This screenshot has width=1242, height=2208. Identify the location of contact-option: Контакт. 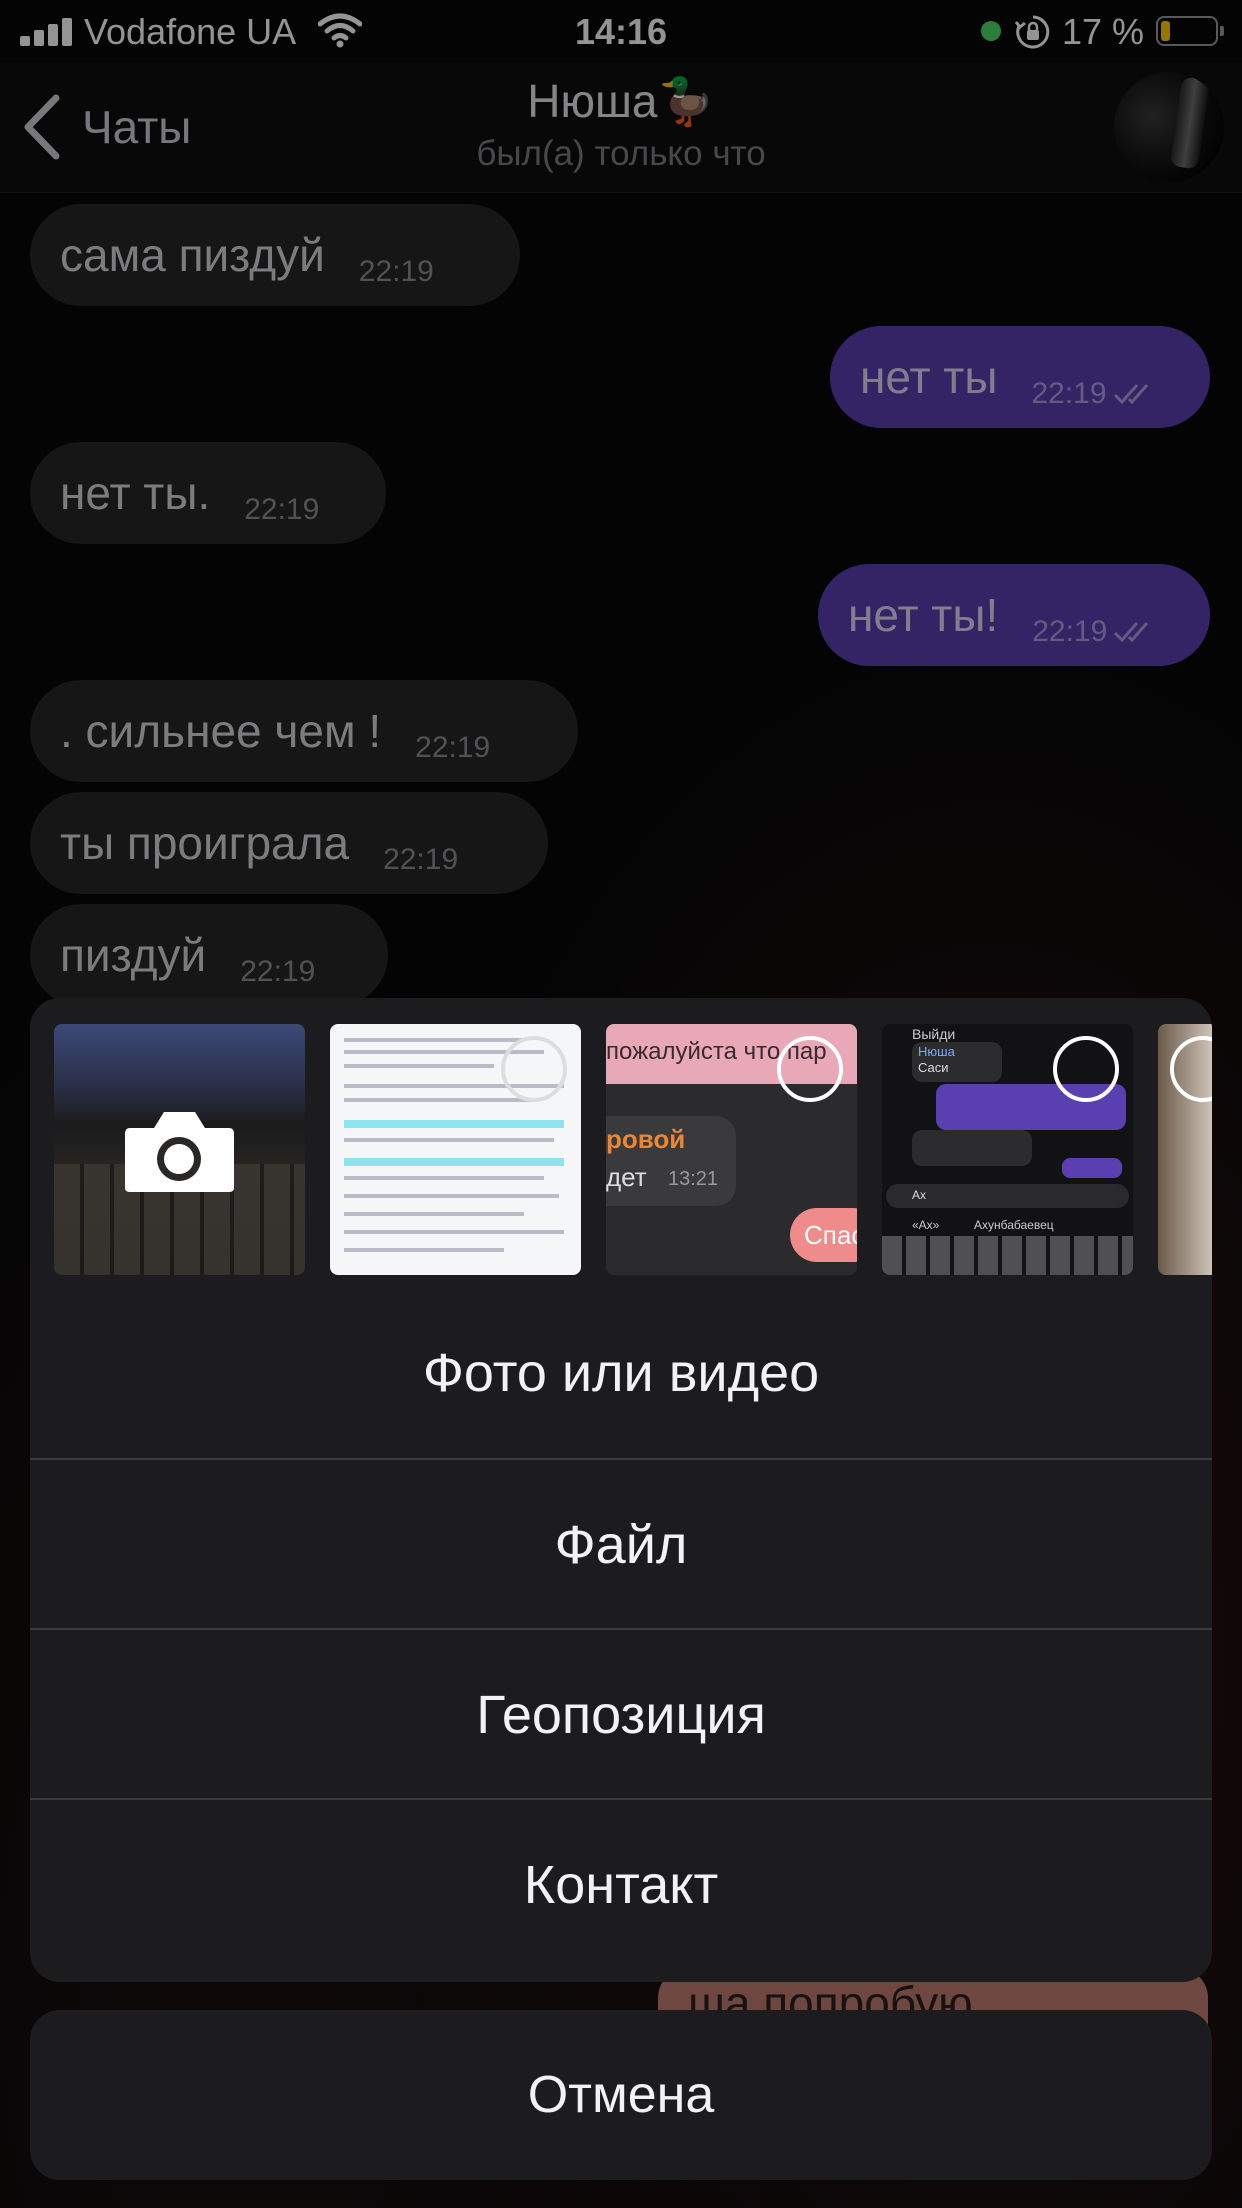
(621, 1884).